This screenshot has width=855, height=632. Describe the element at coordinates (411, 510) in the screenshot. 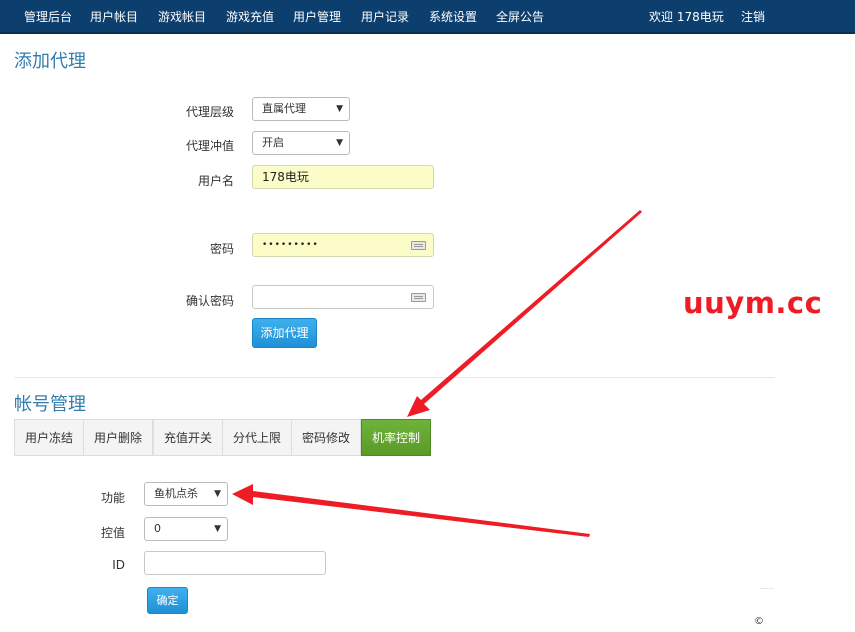

I see `arrow-to-function-select` at that location.